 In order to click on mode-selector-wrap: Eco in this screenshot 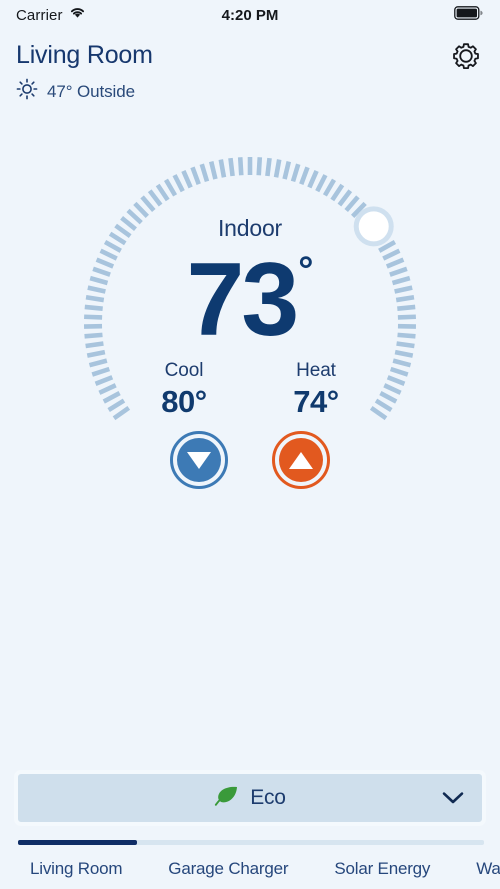, I will do `click(250, 798)`.